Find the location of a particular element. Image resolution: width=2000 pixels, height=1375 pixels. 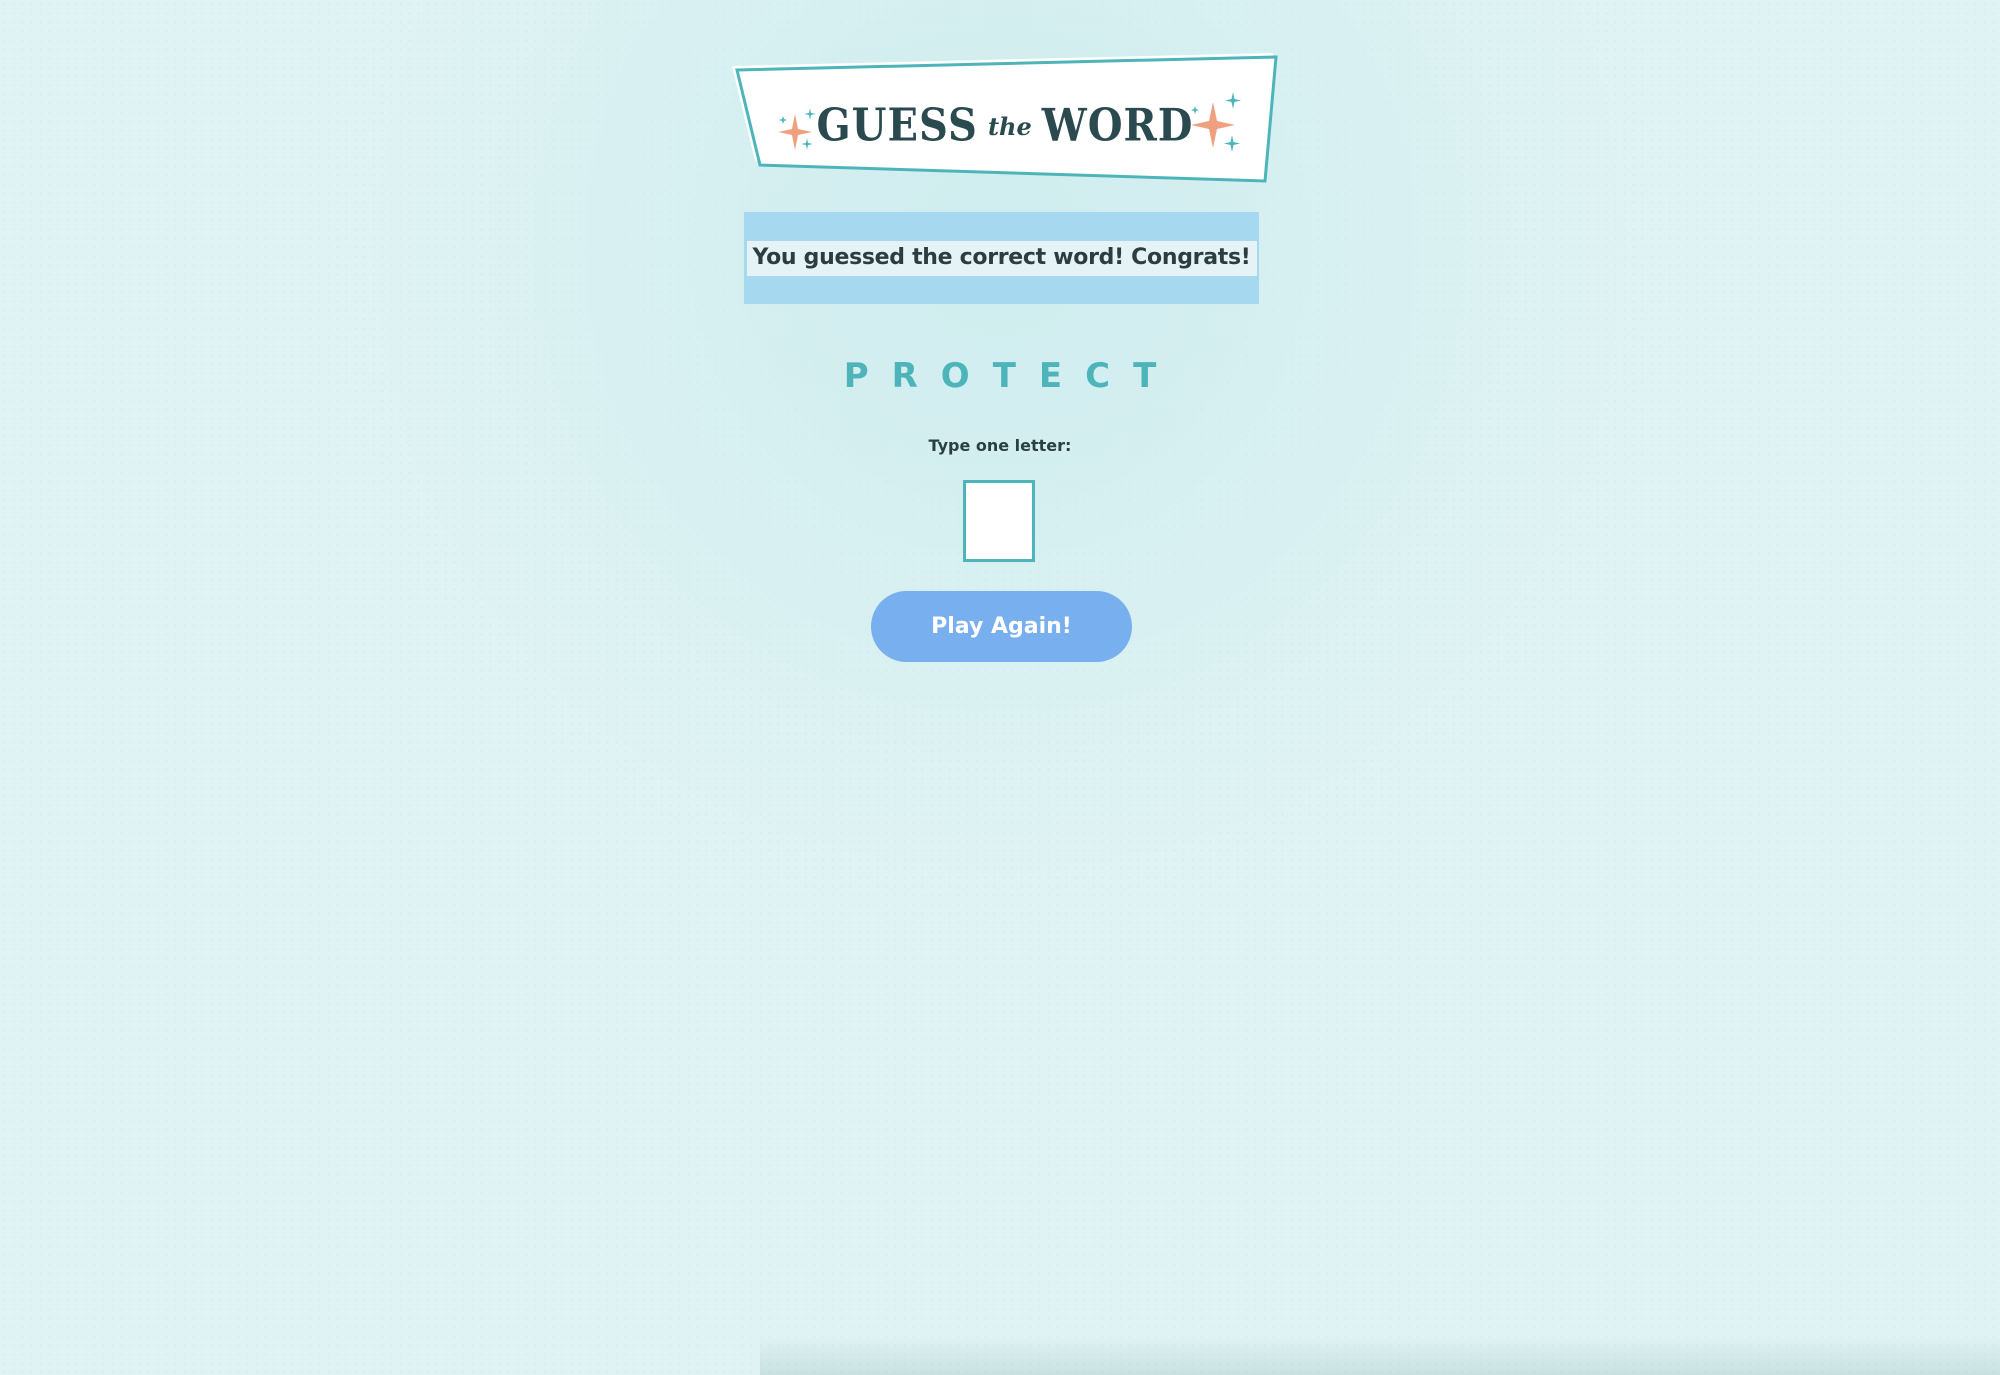

logo-word-guess: GUESS is located at coordinates (897, 125).